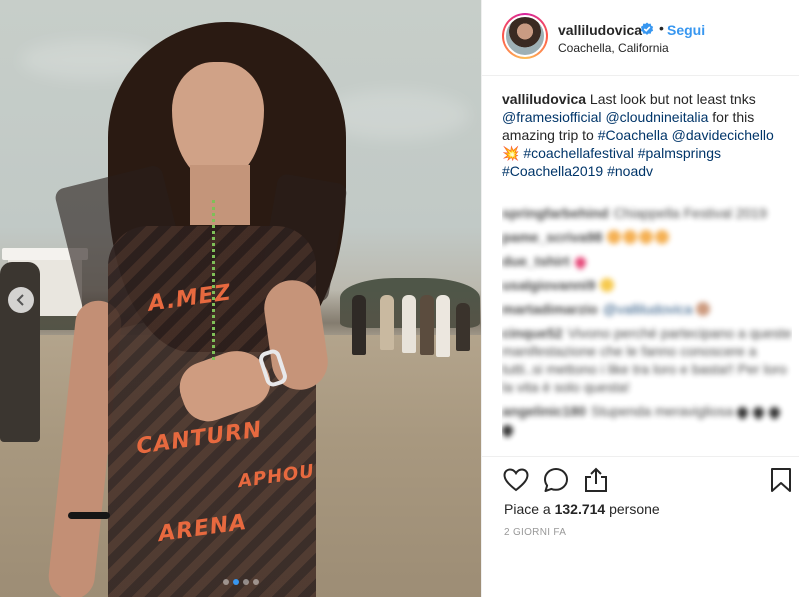 This screenshot has width=799, height=597. I want to click on comment-username: martadimarzio, so click(550, 309).